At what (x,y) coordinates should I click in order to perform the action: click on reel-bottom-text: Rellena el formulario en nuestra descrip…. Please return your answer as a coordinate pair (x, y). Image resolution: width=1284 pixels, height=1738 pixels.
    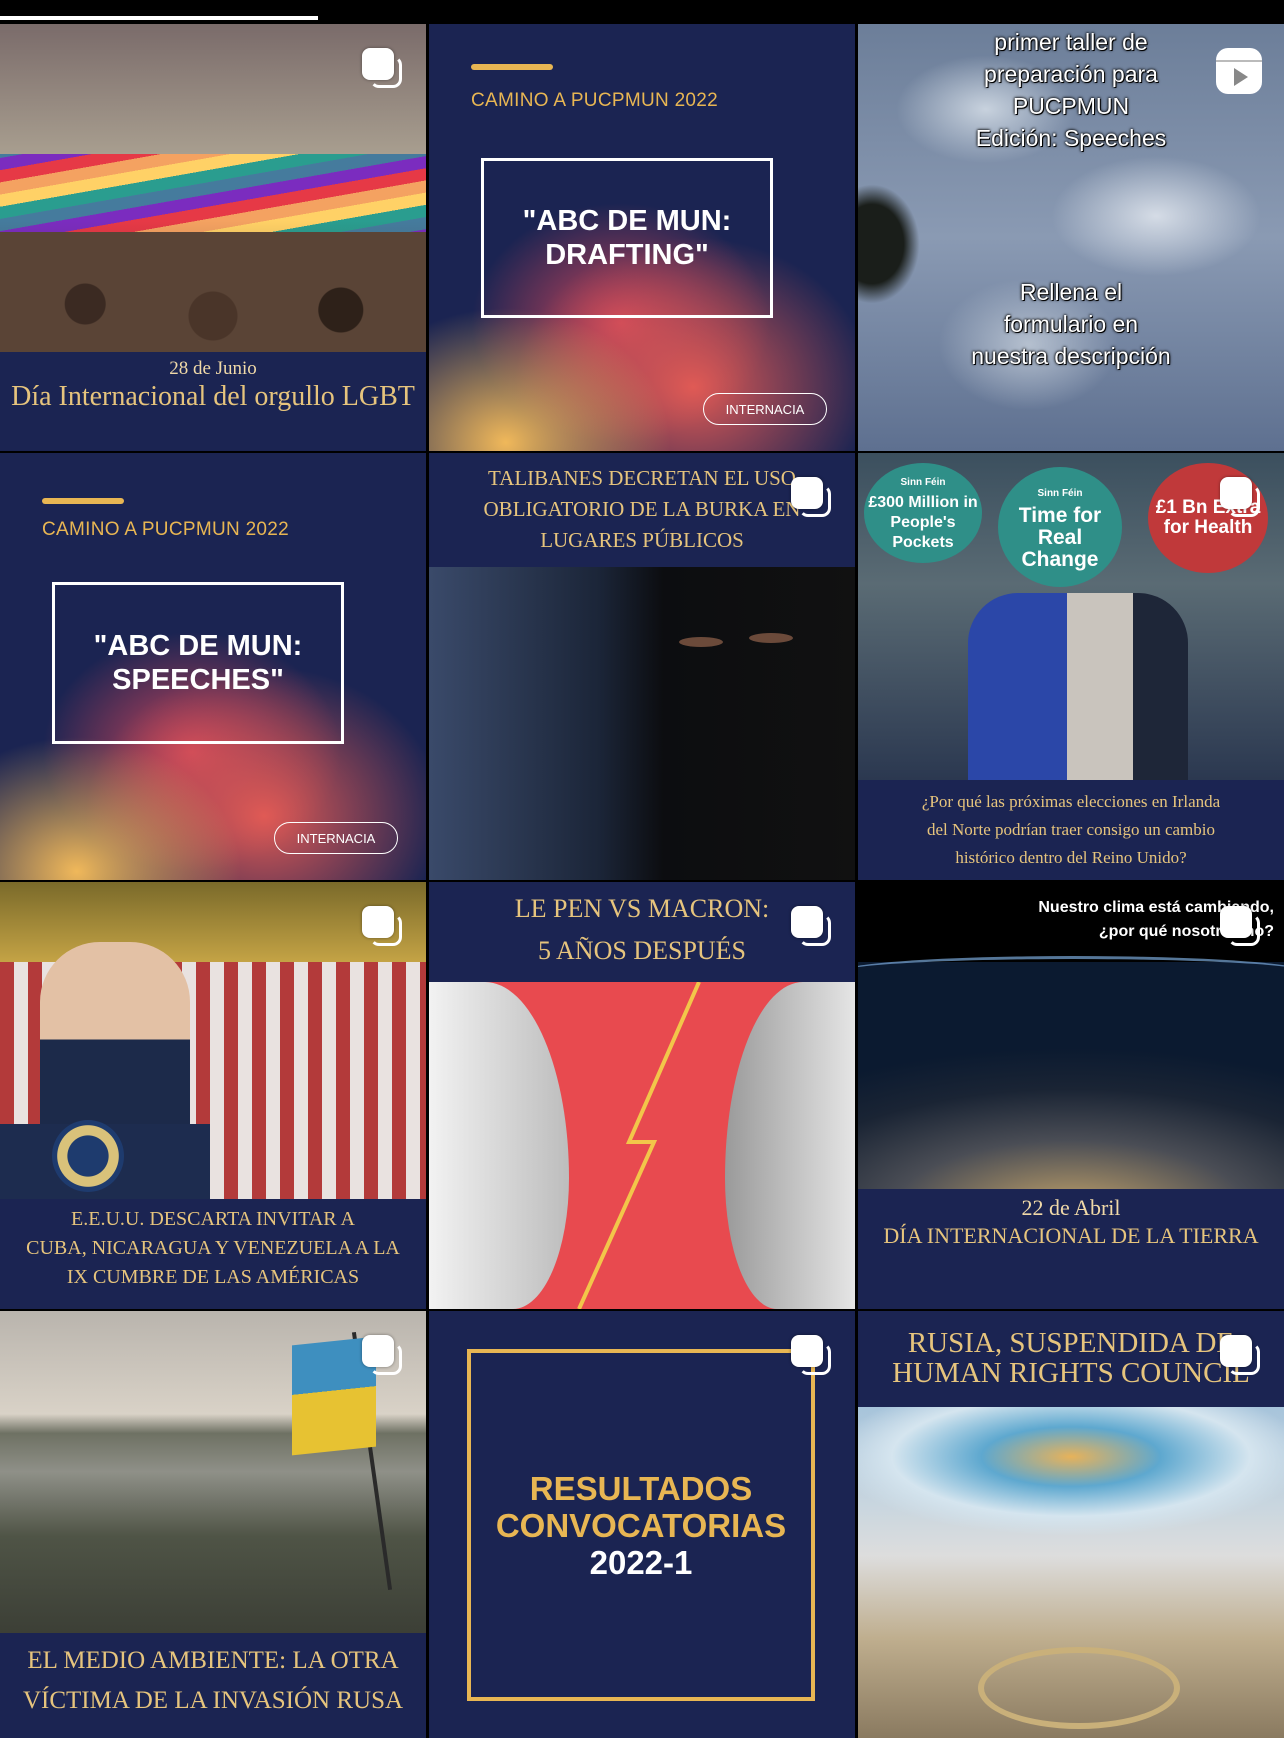
    Looking at the image, I should click on (1071, 324).